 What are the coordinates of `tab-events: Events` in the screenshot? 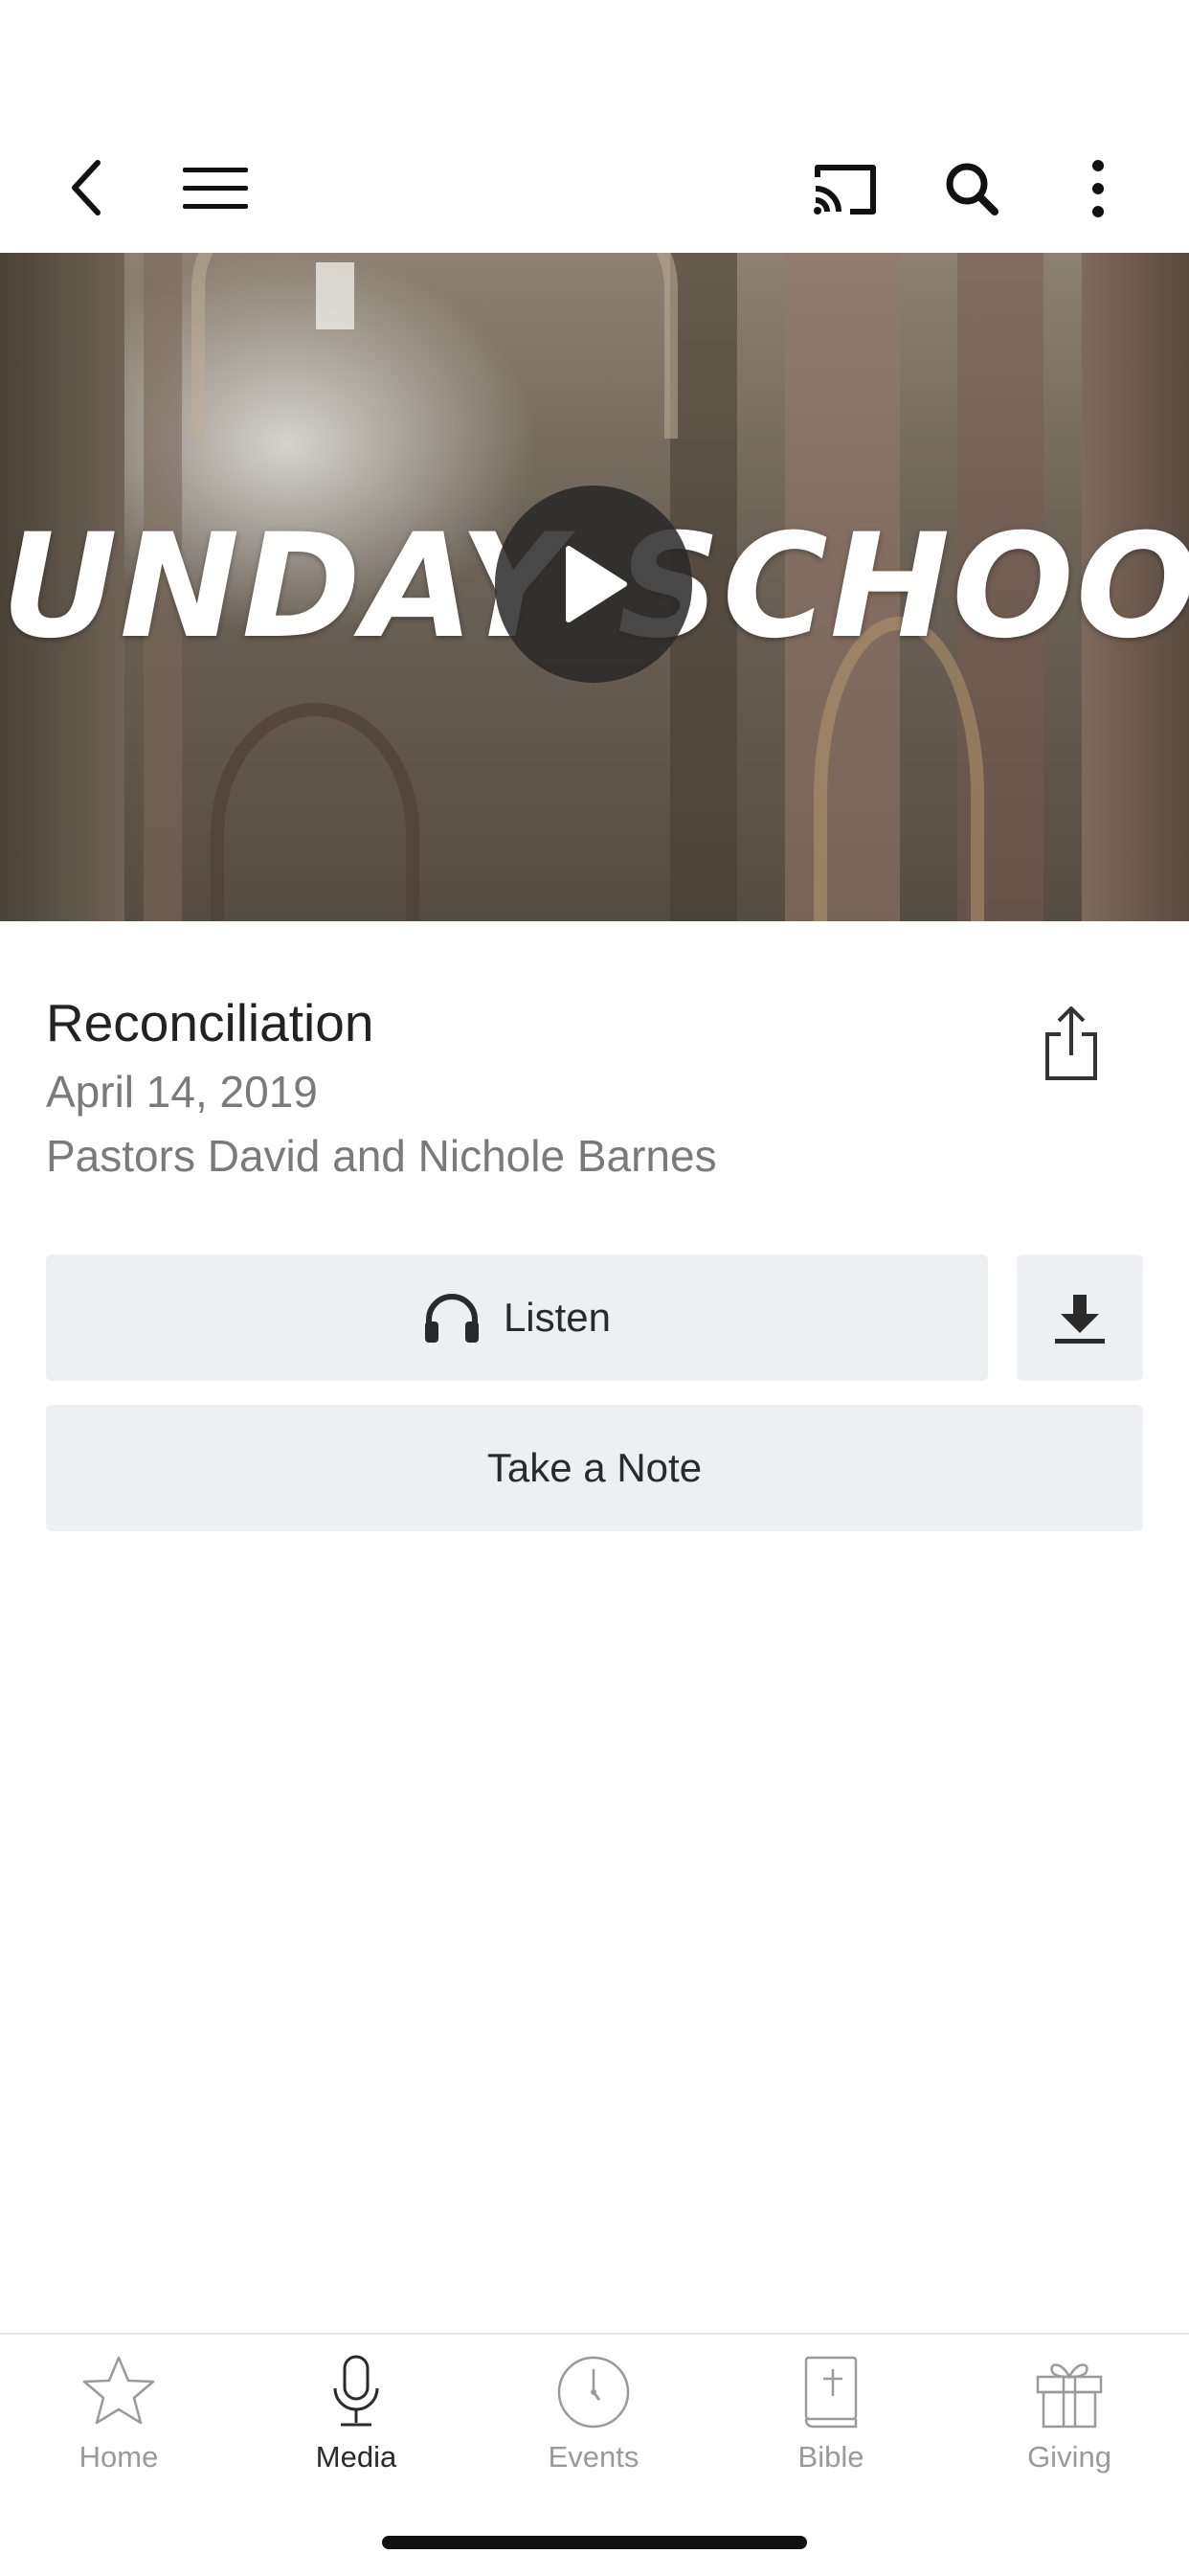 It's located at (593, 2416).